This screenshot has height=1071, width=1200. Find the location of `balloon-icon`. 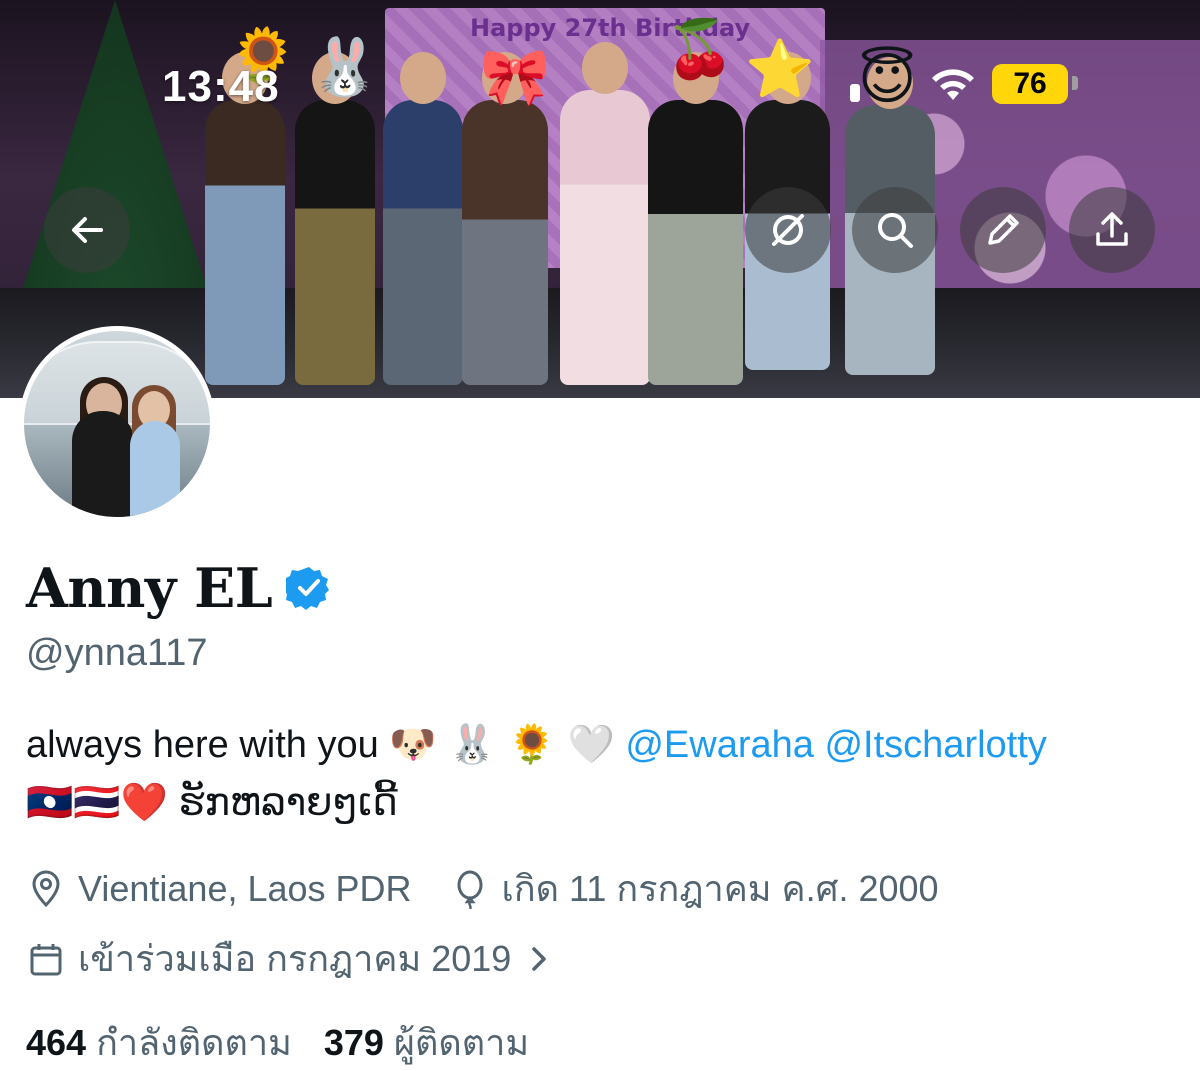

balloon-icon is located at coordinates (470, 889).